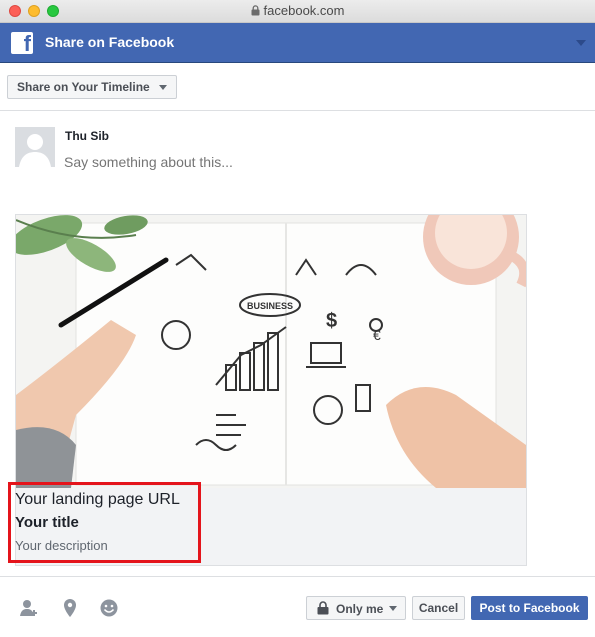 Image resolution: width=595 pixels, height=637 pixels. Describe the element at coordinates (83, 87) in the screenshot. I see `share-destination-label: Share on Your Timeline` at that location.